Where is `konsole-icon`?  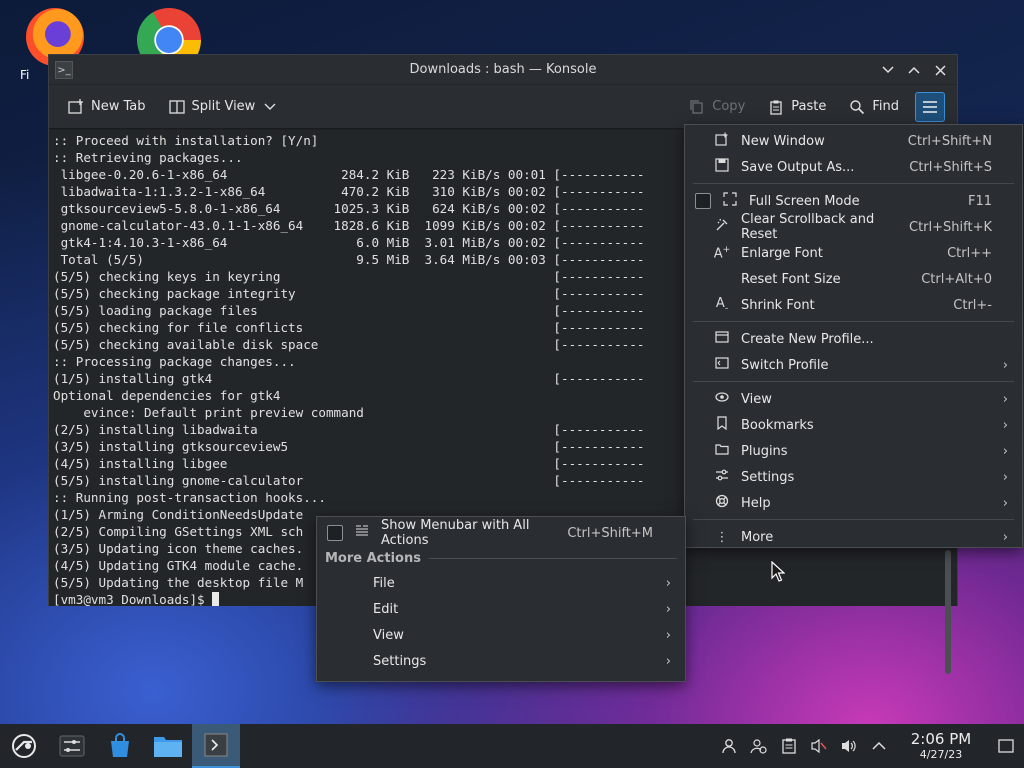
konsole-icon is located at coordinates (216, 745).